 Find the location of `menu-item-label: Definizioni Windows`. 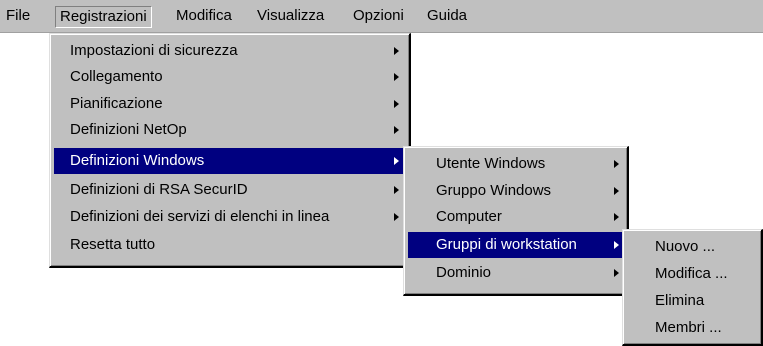

menu-item-label: Definizioni Windows is located at coordinates (137, 160).